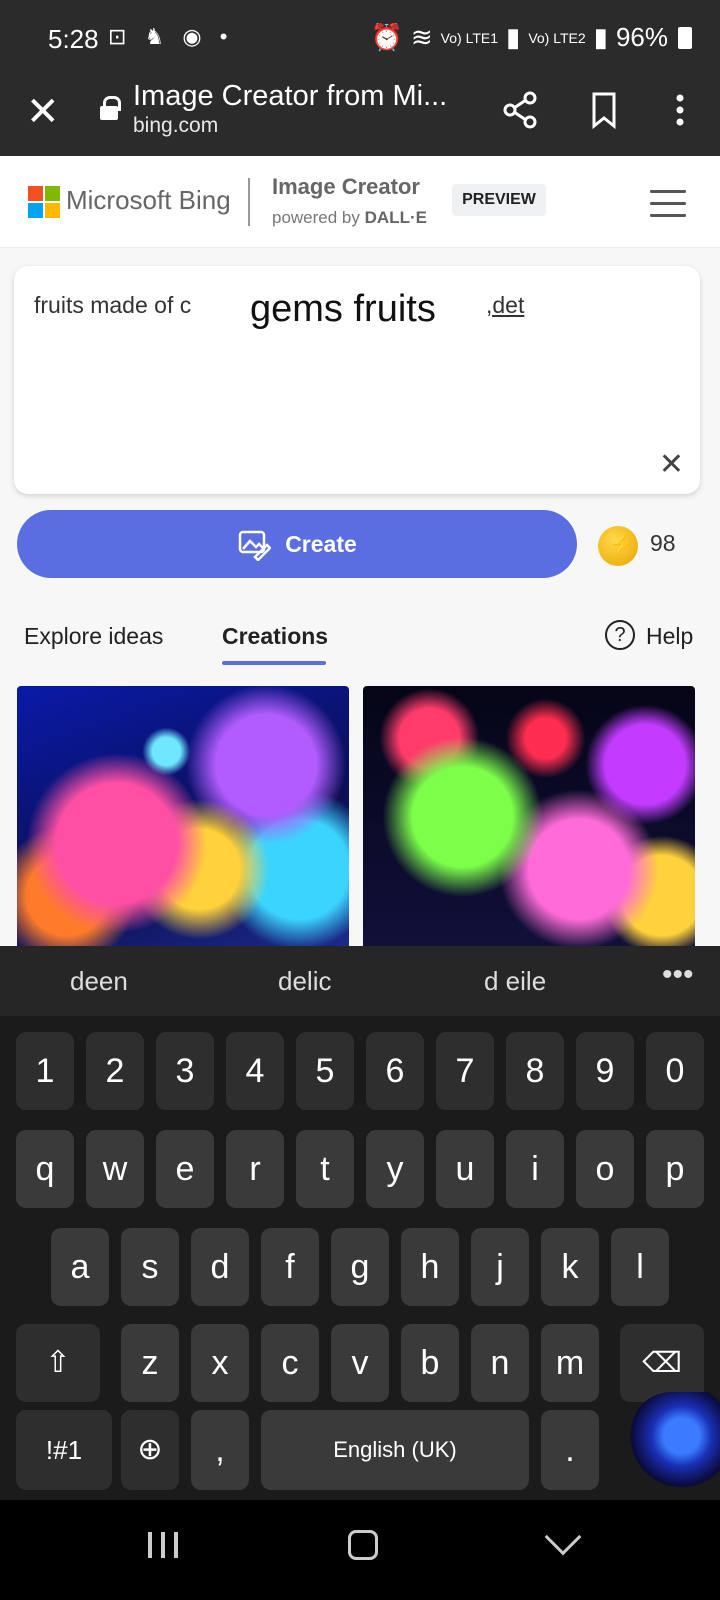  I want to click on key-k: k, so click(570, 1267).